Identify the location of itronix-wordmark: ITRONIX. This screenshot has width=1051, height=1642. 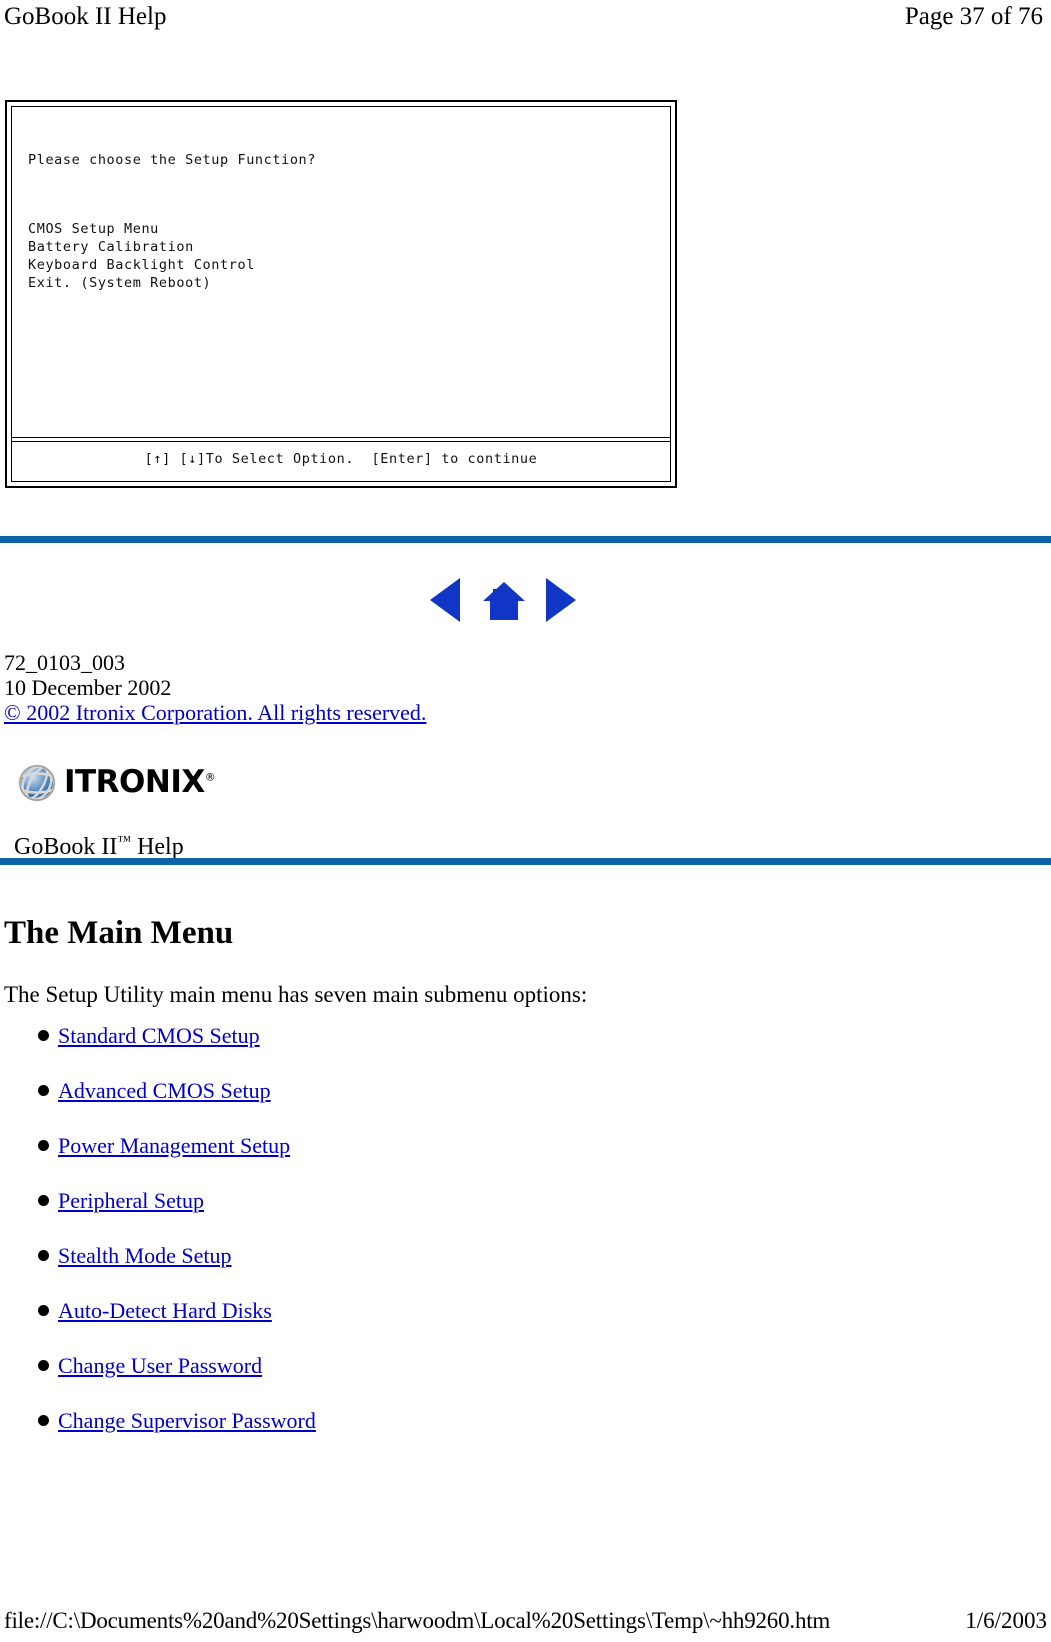
(134, 782).